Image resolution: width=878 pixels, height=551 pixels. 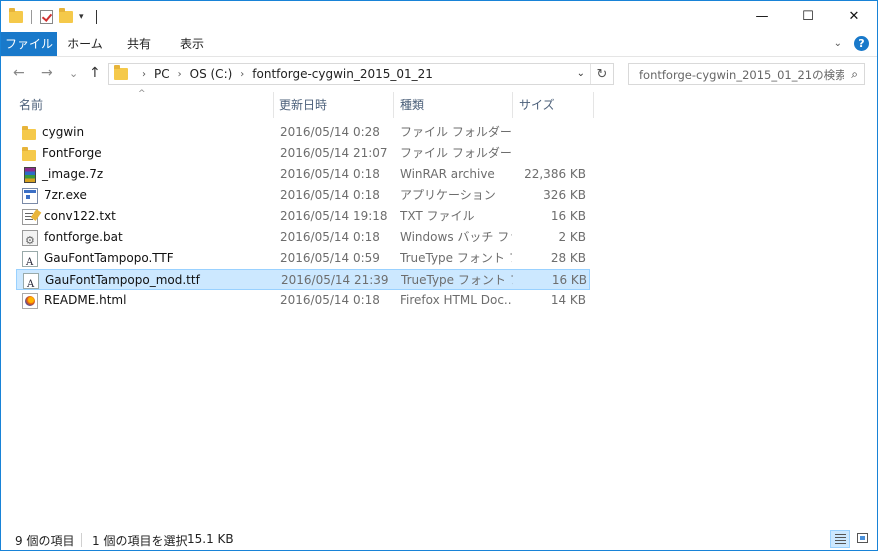 I want to click on file-name: README.html, so click(x=85, y=300).